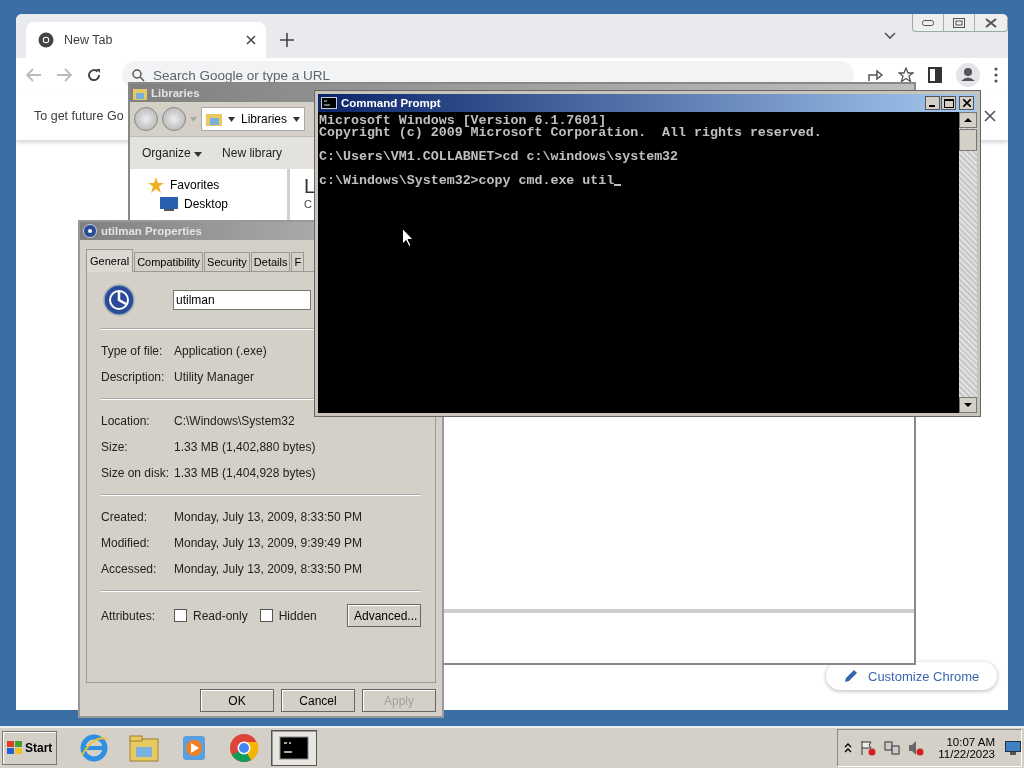  What do you see at coordinates (287, 40) in the screenshot?
I see `plus-icon` at bounding box center [287, 40].